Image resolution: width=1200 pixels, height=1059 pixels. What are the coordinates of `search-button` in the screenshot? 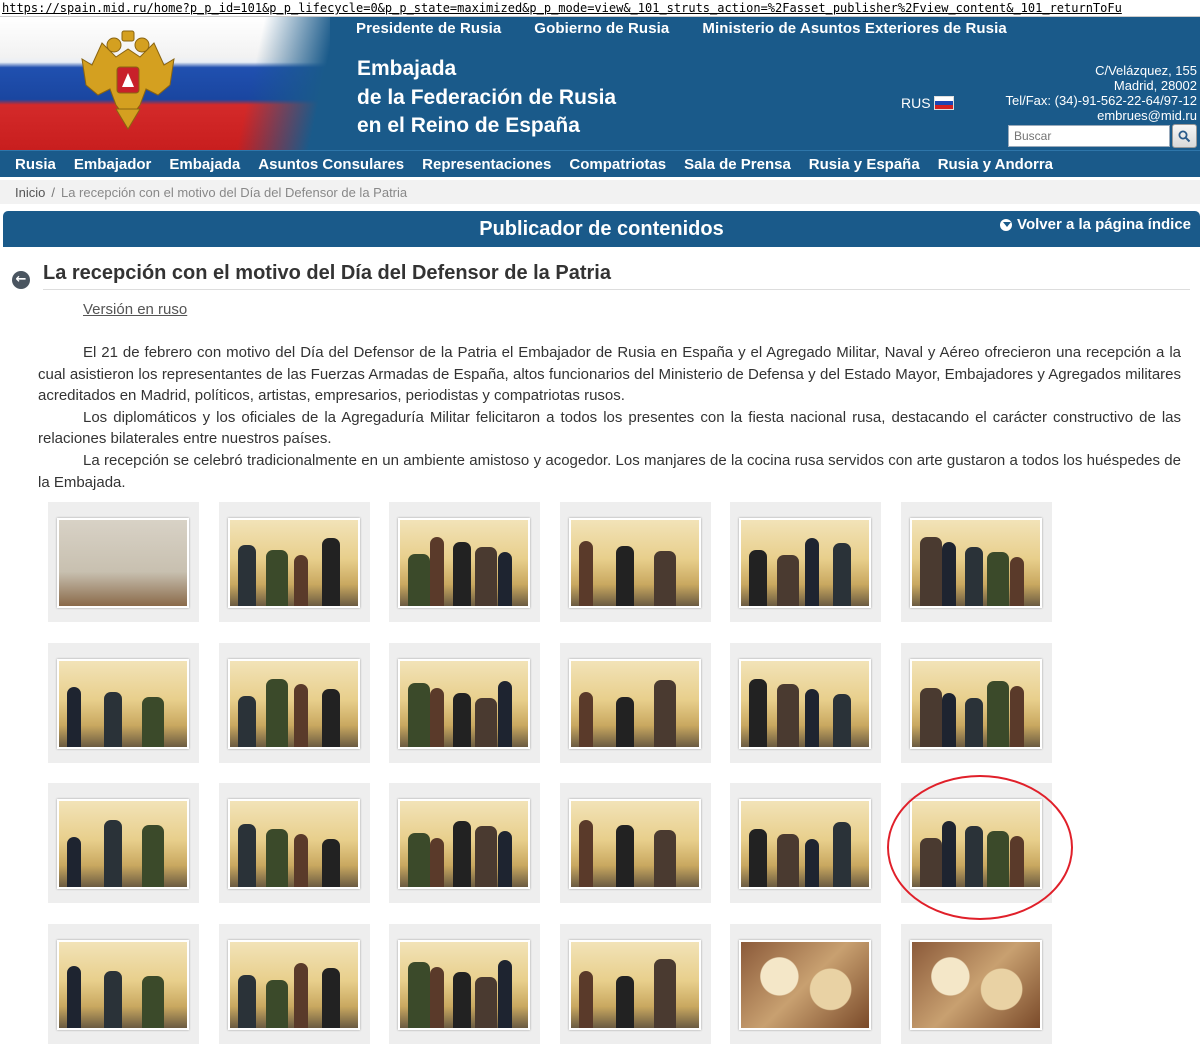 It's located at (1184, 136).